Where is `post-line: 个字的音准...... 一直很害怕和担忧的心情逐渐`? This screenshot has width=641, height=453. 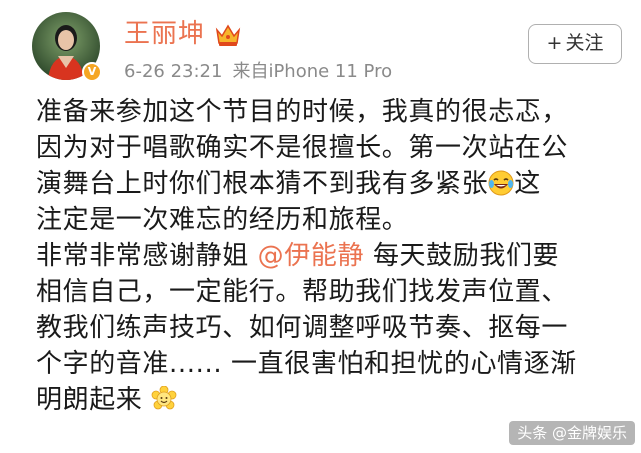
post-line: 个字的音准...... 一直很害怕和担忧的心情逐渐 is located at coordinates (306, 364).